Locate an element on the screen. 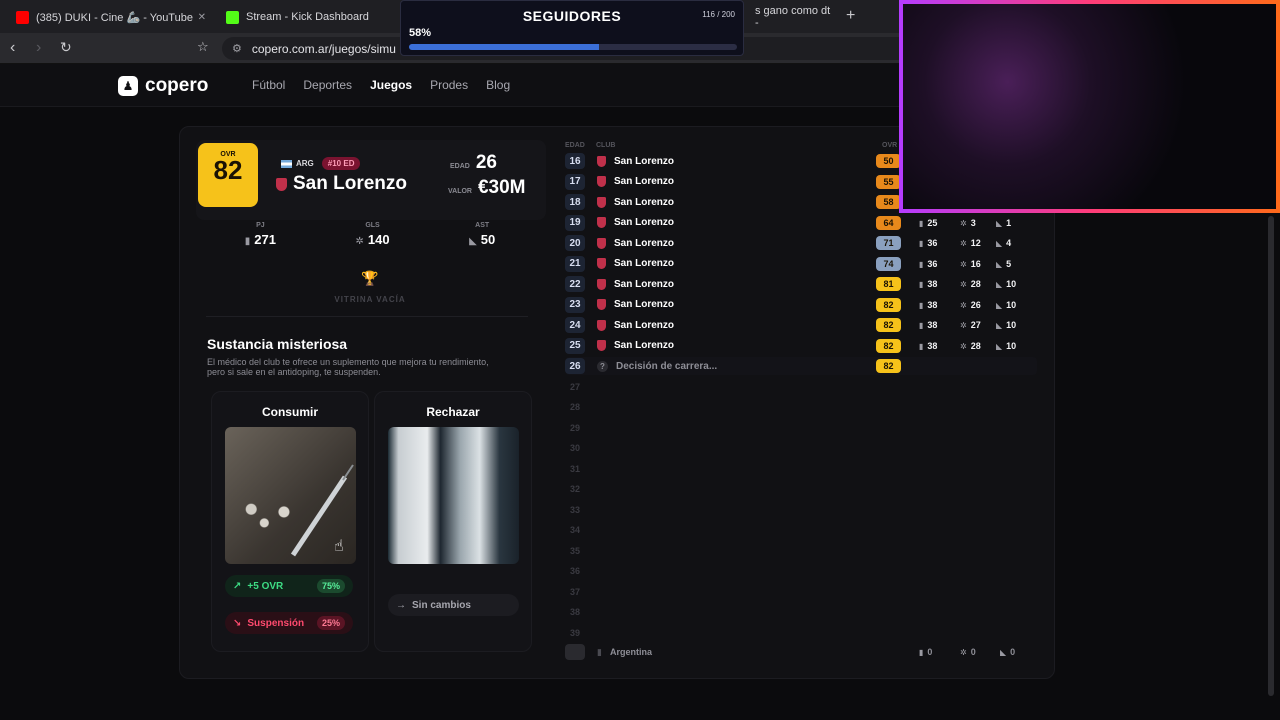 This screenshot has height=720, width=1280. empty-career-row: 31 is located at coordinates (801, 469).